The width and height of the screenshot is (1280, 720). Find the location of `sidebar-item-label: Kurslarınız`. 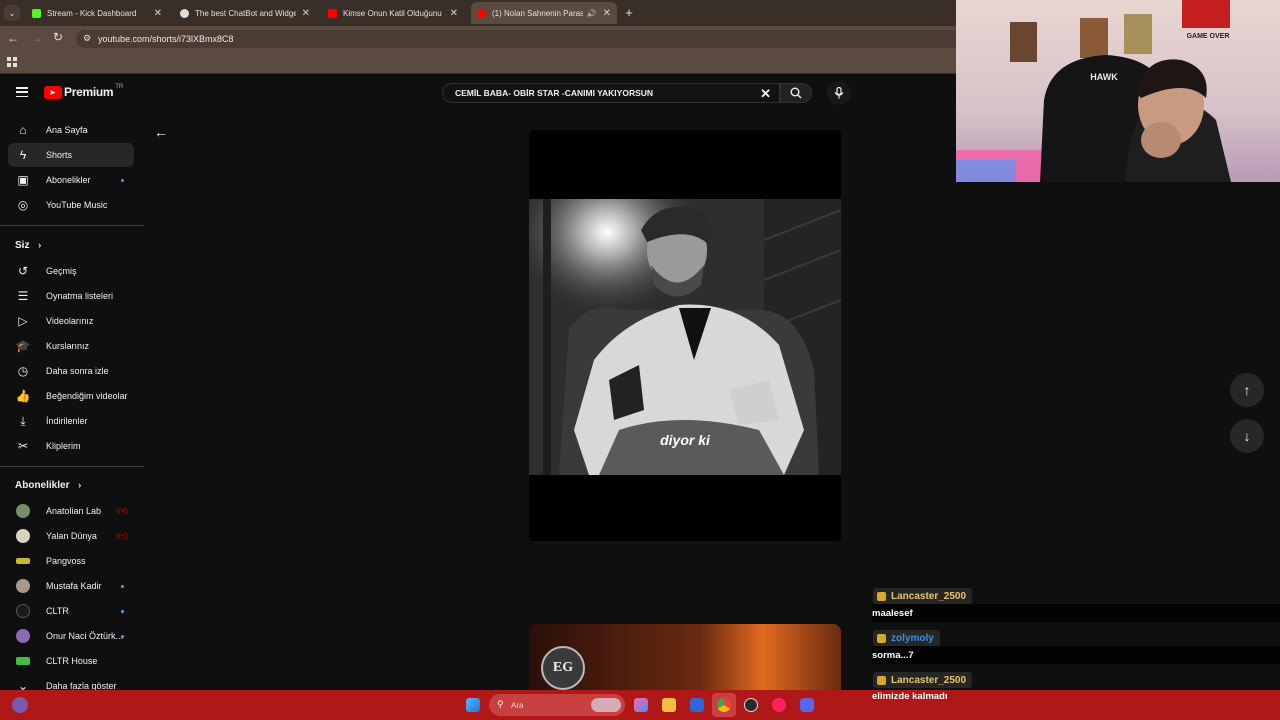

sidebar-item-label: Kurslarınız is located at coordinates (68, 346).